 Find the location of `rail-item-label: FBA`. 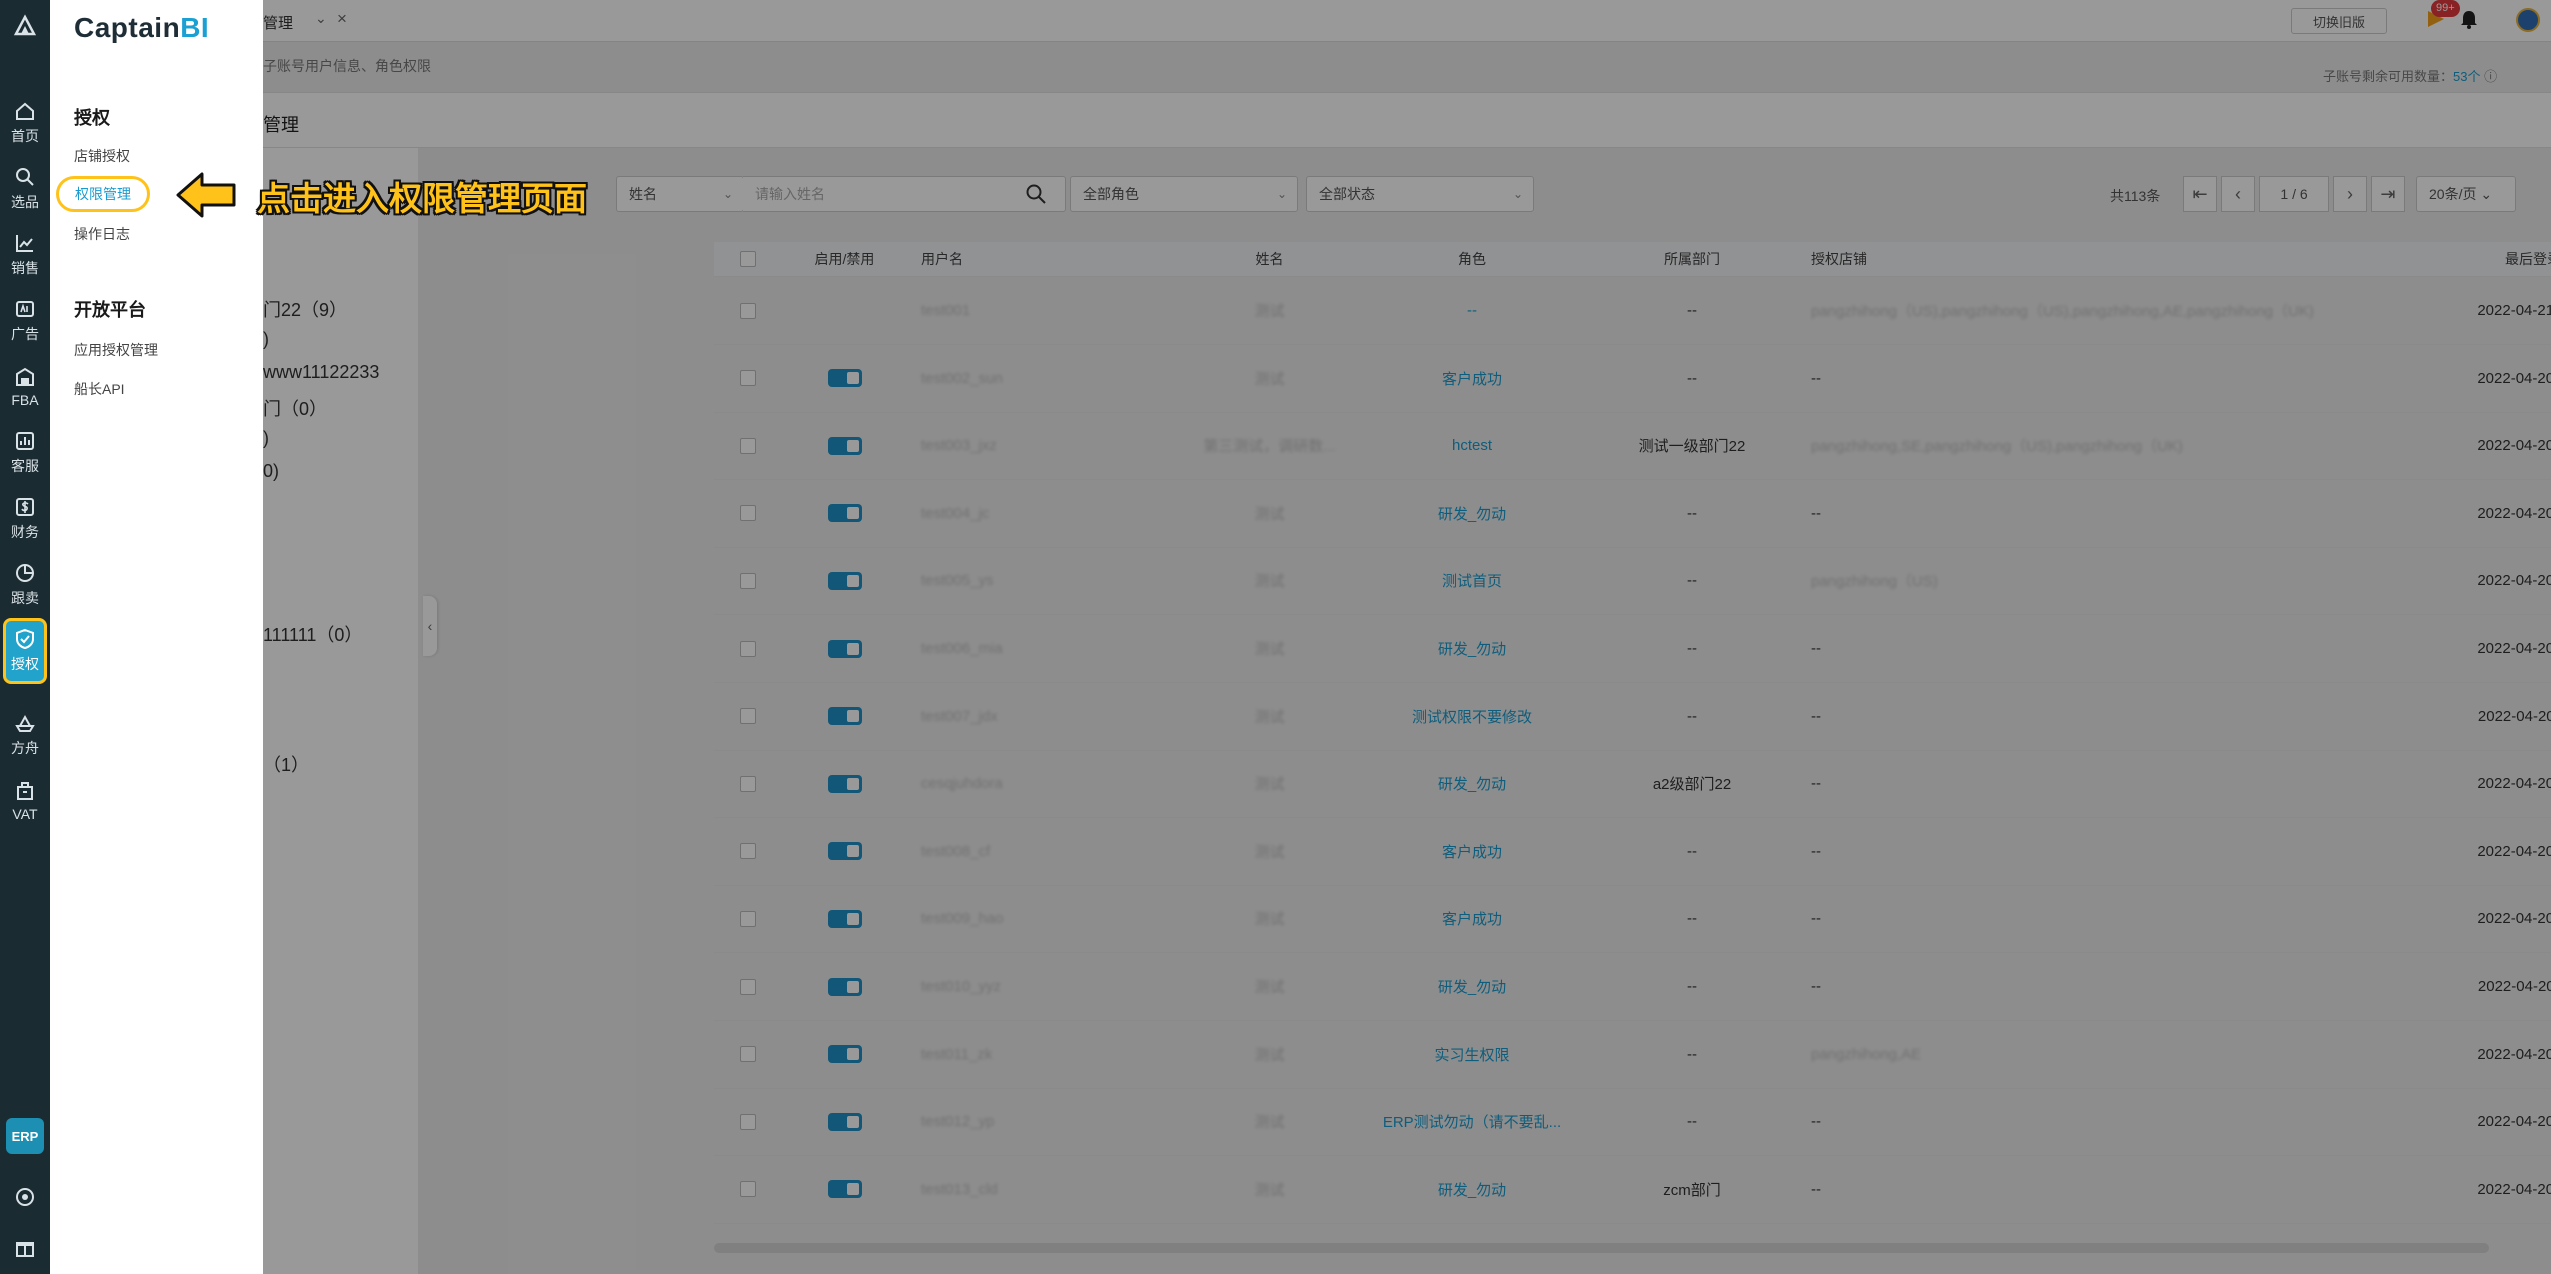

rail-item-label: FBA is located at coordinates (25, 400).